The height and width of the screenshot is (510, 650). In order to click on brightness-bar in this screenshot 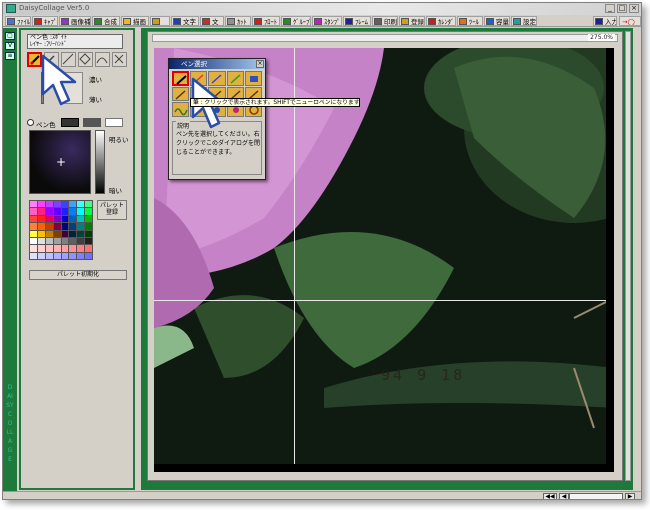, I will do `click(100, 162)`.